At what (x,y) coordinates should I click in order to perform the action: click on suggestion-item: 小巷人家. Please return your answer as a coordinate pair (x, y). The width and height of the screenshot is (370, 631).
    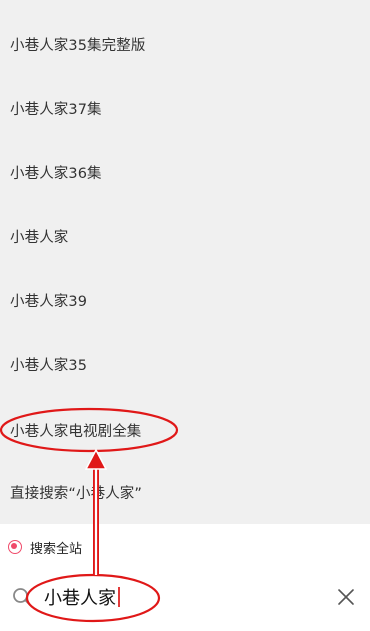
    Looking at the image, I should click on (185, 236).